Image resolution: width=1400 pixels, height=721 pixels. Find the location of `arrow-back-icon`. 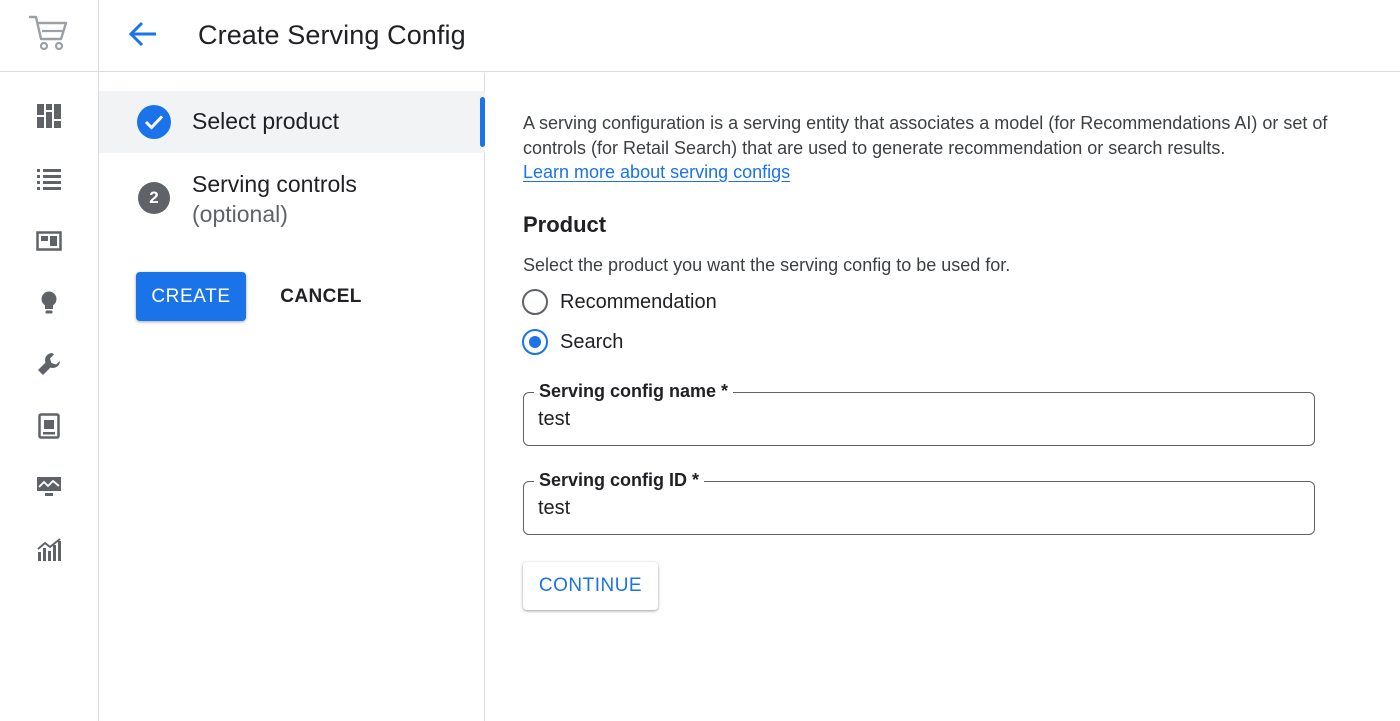

arrow-back-icon is located at coordinates (143, 36).